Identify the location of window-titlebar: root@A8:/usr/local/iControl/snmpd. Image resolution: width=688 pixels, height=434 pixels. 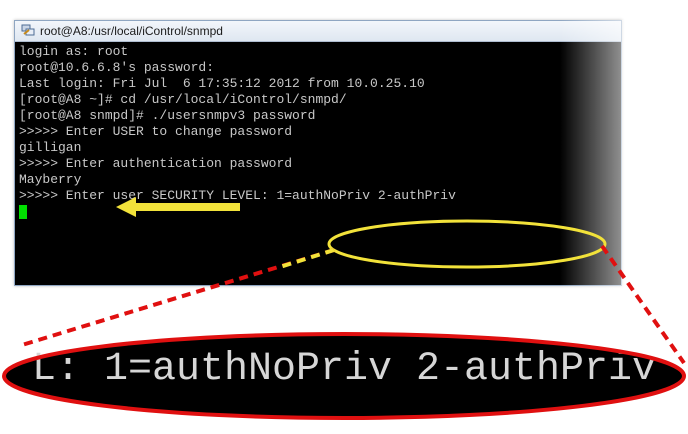
(318, 31).